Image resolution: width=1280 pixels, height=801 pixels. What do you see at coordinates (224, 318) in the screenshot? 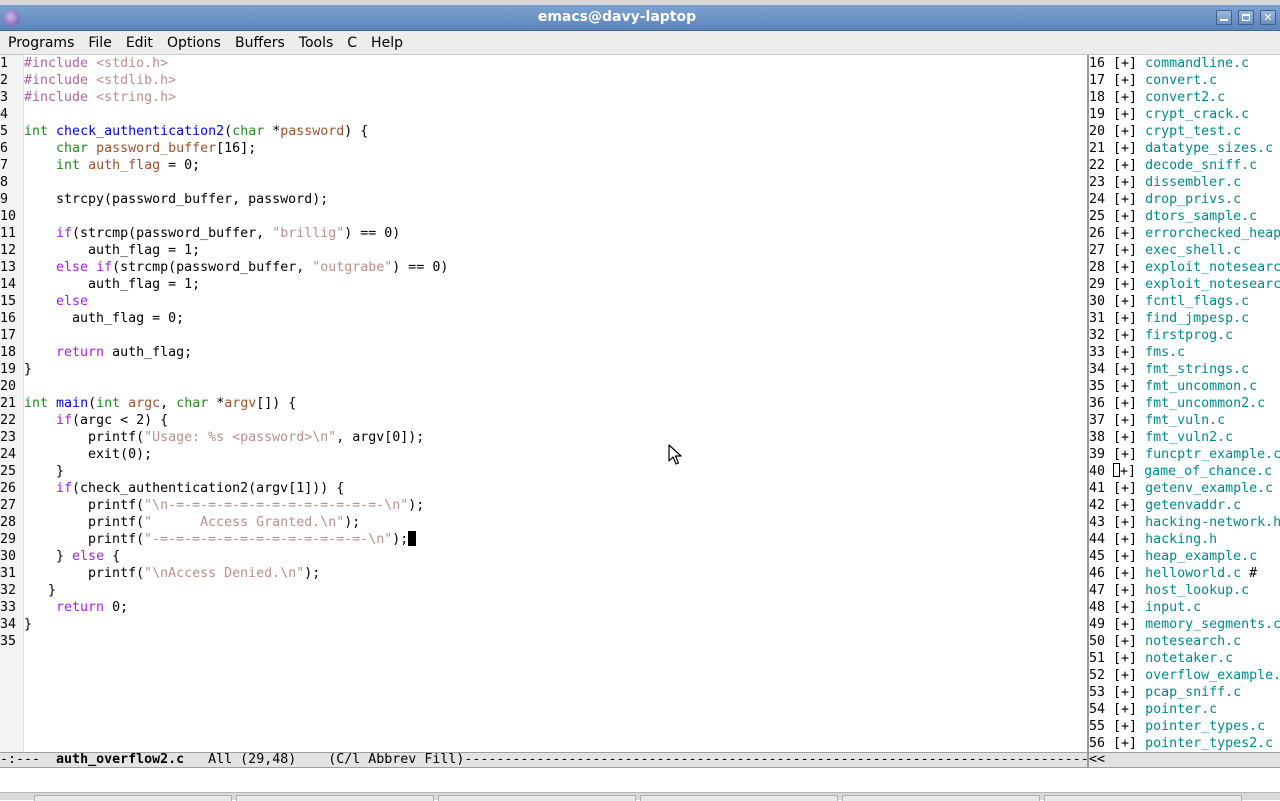
I see `code-line: 16 auth_flag = 0;` at bounding box center [224, 318].